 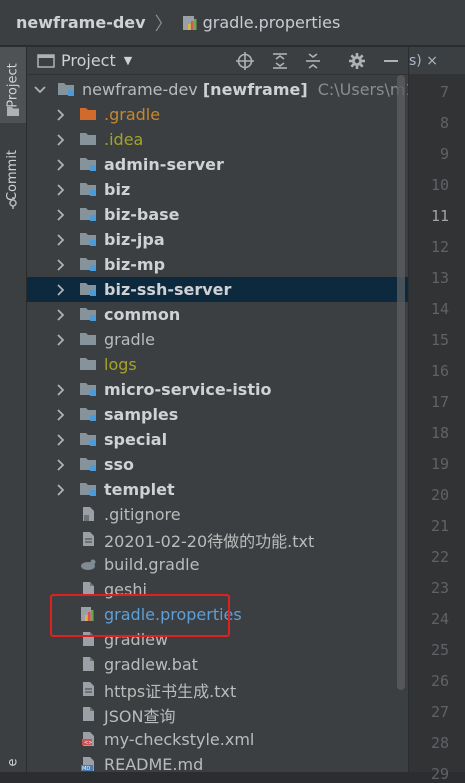 I want to click on tree-file-row: JSON查询, so click(x=217, y=714).